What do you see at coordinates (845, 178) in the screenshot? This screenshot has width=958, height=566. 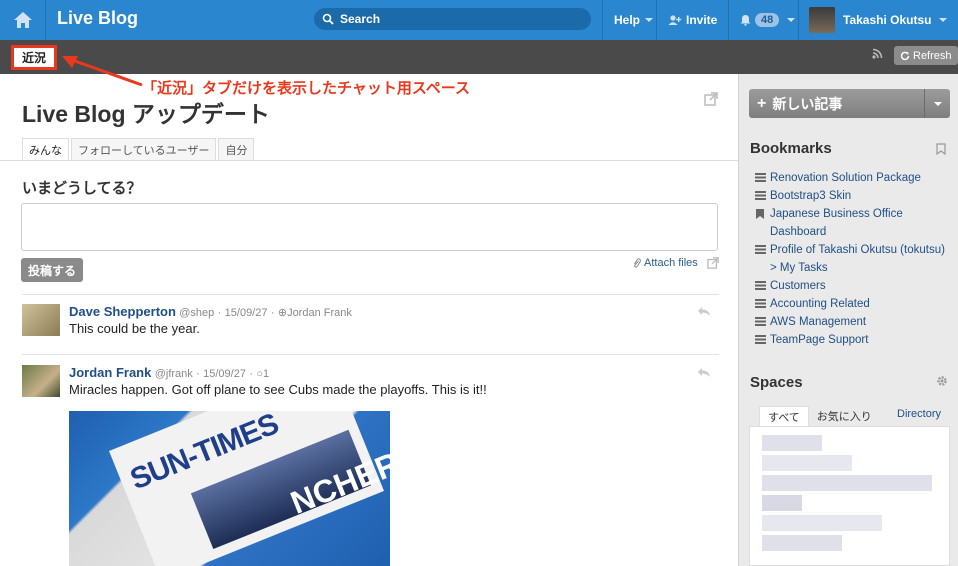 I see `bookmark-label: Renovation Solution Package` at bounding box center [845, 178].